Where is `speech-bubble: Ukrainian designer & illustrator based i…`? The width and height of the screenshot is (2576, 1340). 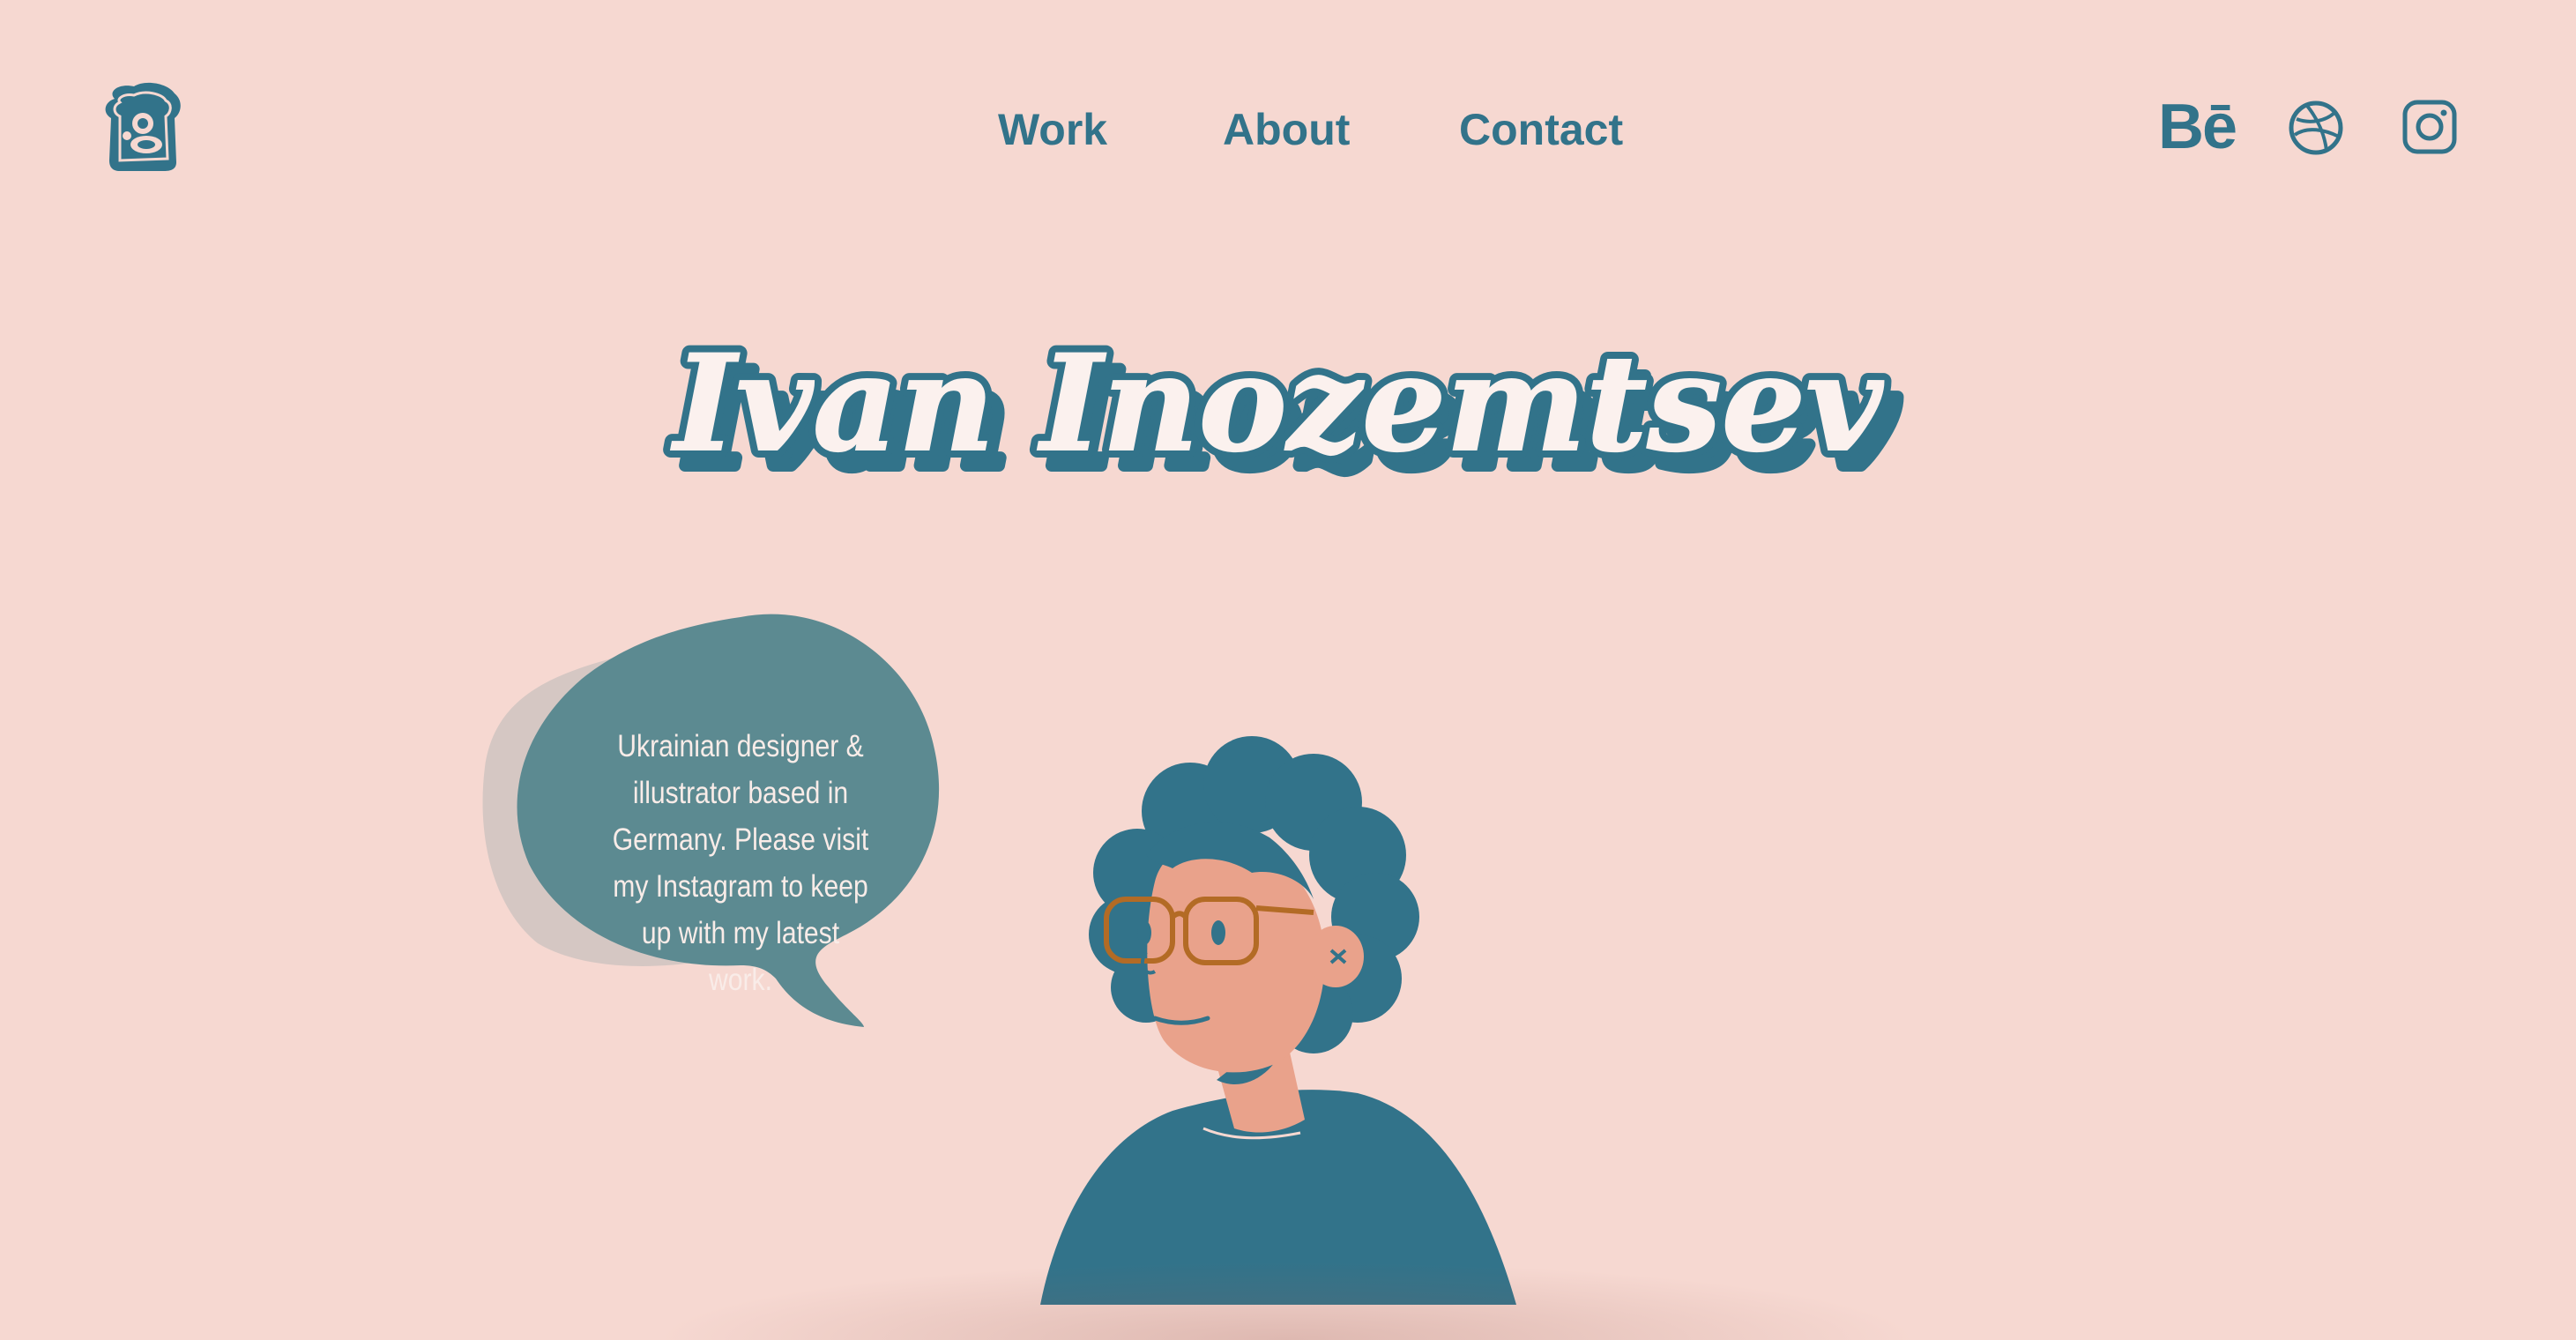 speech-bubble: Ukrainian designer & illustrator based i… is located at coordinates (727, 864).